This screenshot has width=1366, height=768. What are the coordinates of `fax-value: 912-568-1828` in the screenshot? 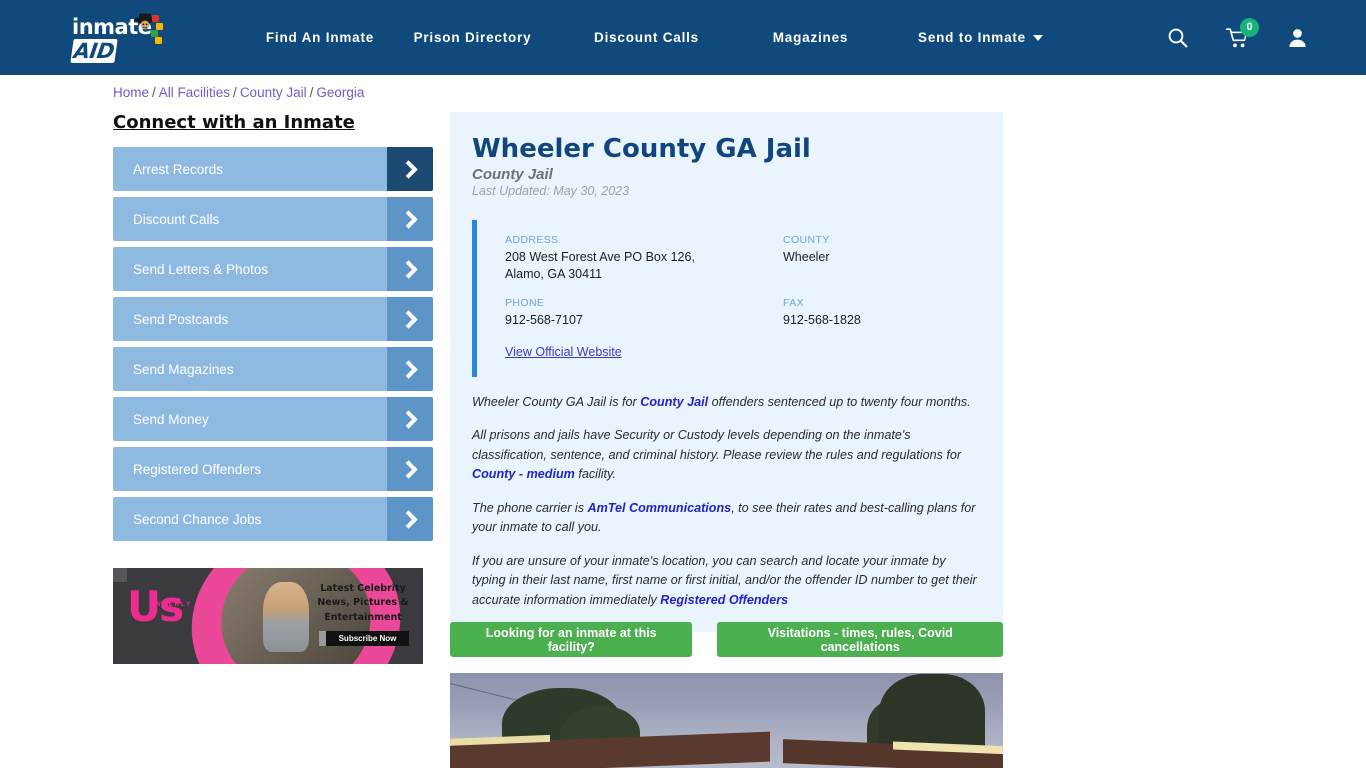 It's located at (822, 319).